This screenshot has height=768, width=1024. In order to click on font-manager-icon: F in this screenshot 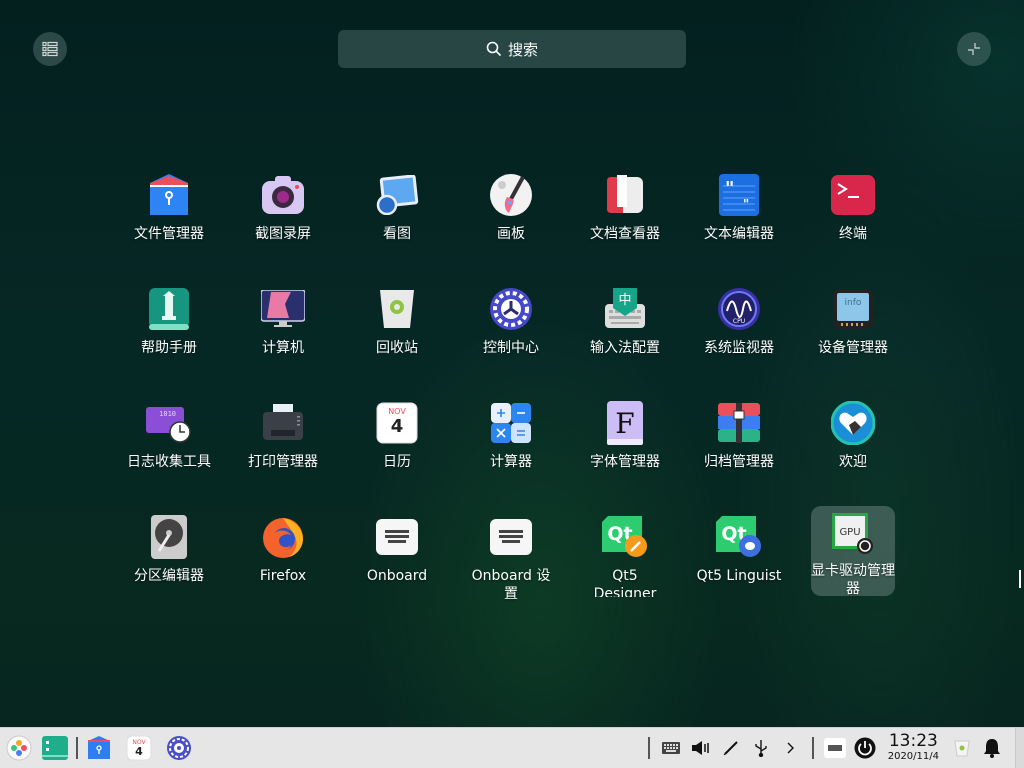, I will do `click(625, 423)`.